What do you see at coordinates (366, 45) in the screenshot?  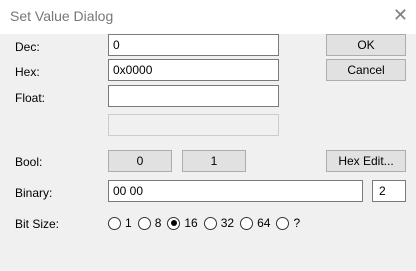 I see `ok-button: OK` at bounding box center [366, 45].